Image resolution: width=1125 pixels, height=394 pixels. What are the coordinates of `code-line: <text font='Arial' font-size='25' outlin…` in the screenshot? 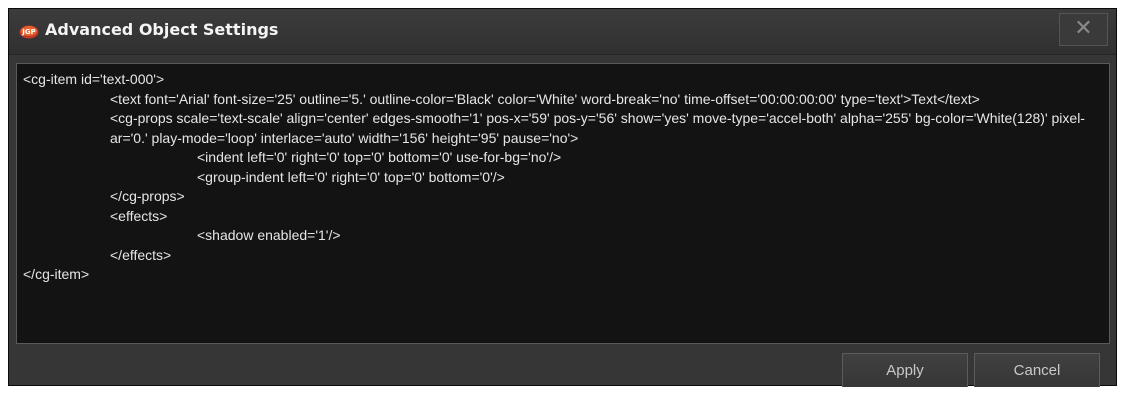 It's located at (545, 98).